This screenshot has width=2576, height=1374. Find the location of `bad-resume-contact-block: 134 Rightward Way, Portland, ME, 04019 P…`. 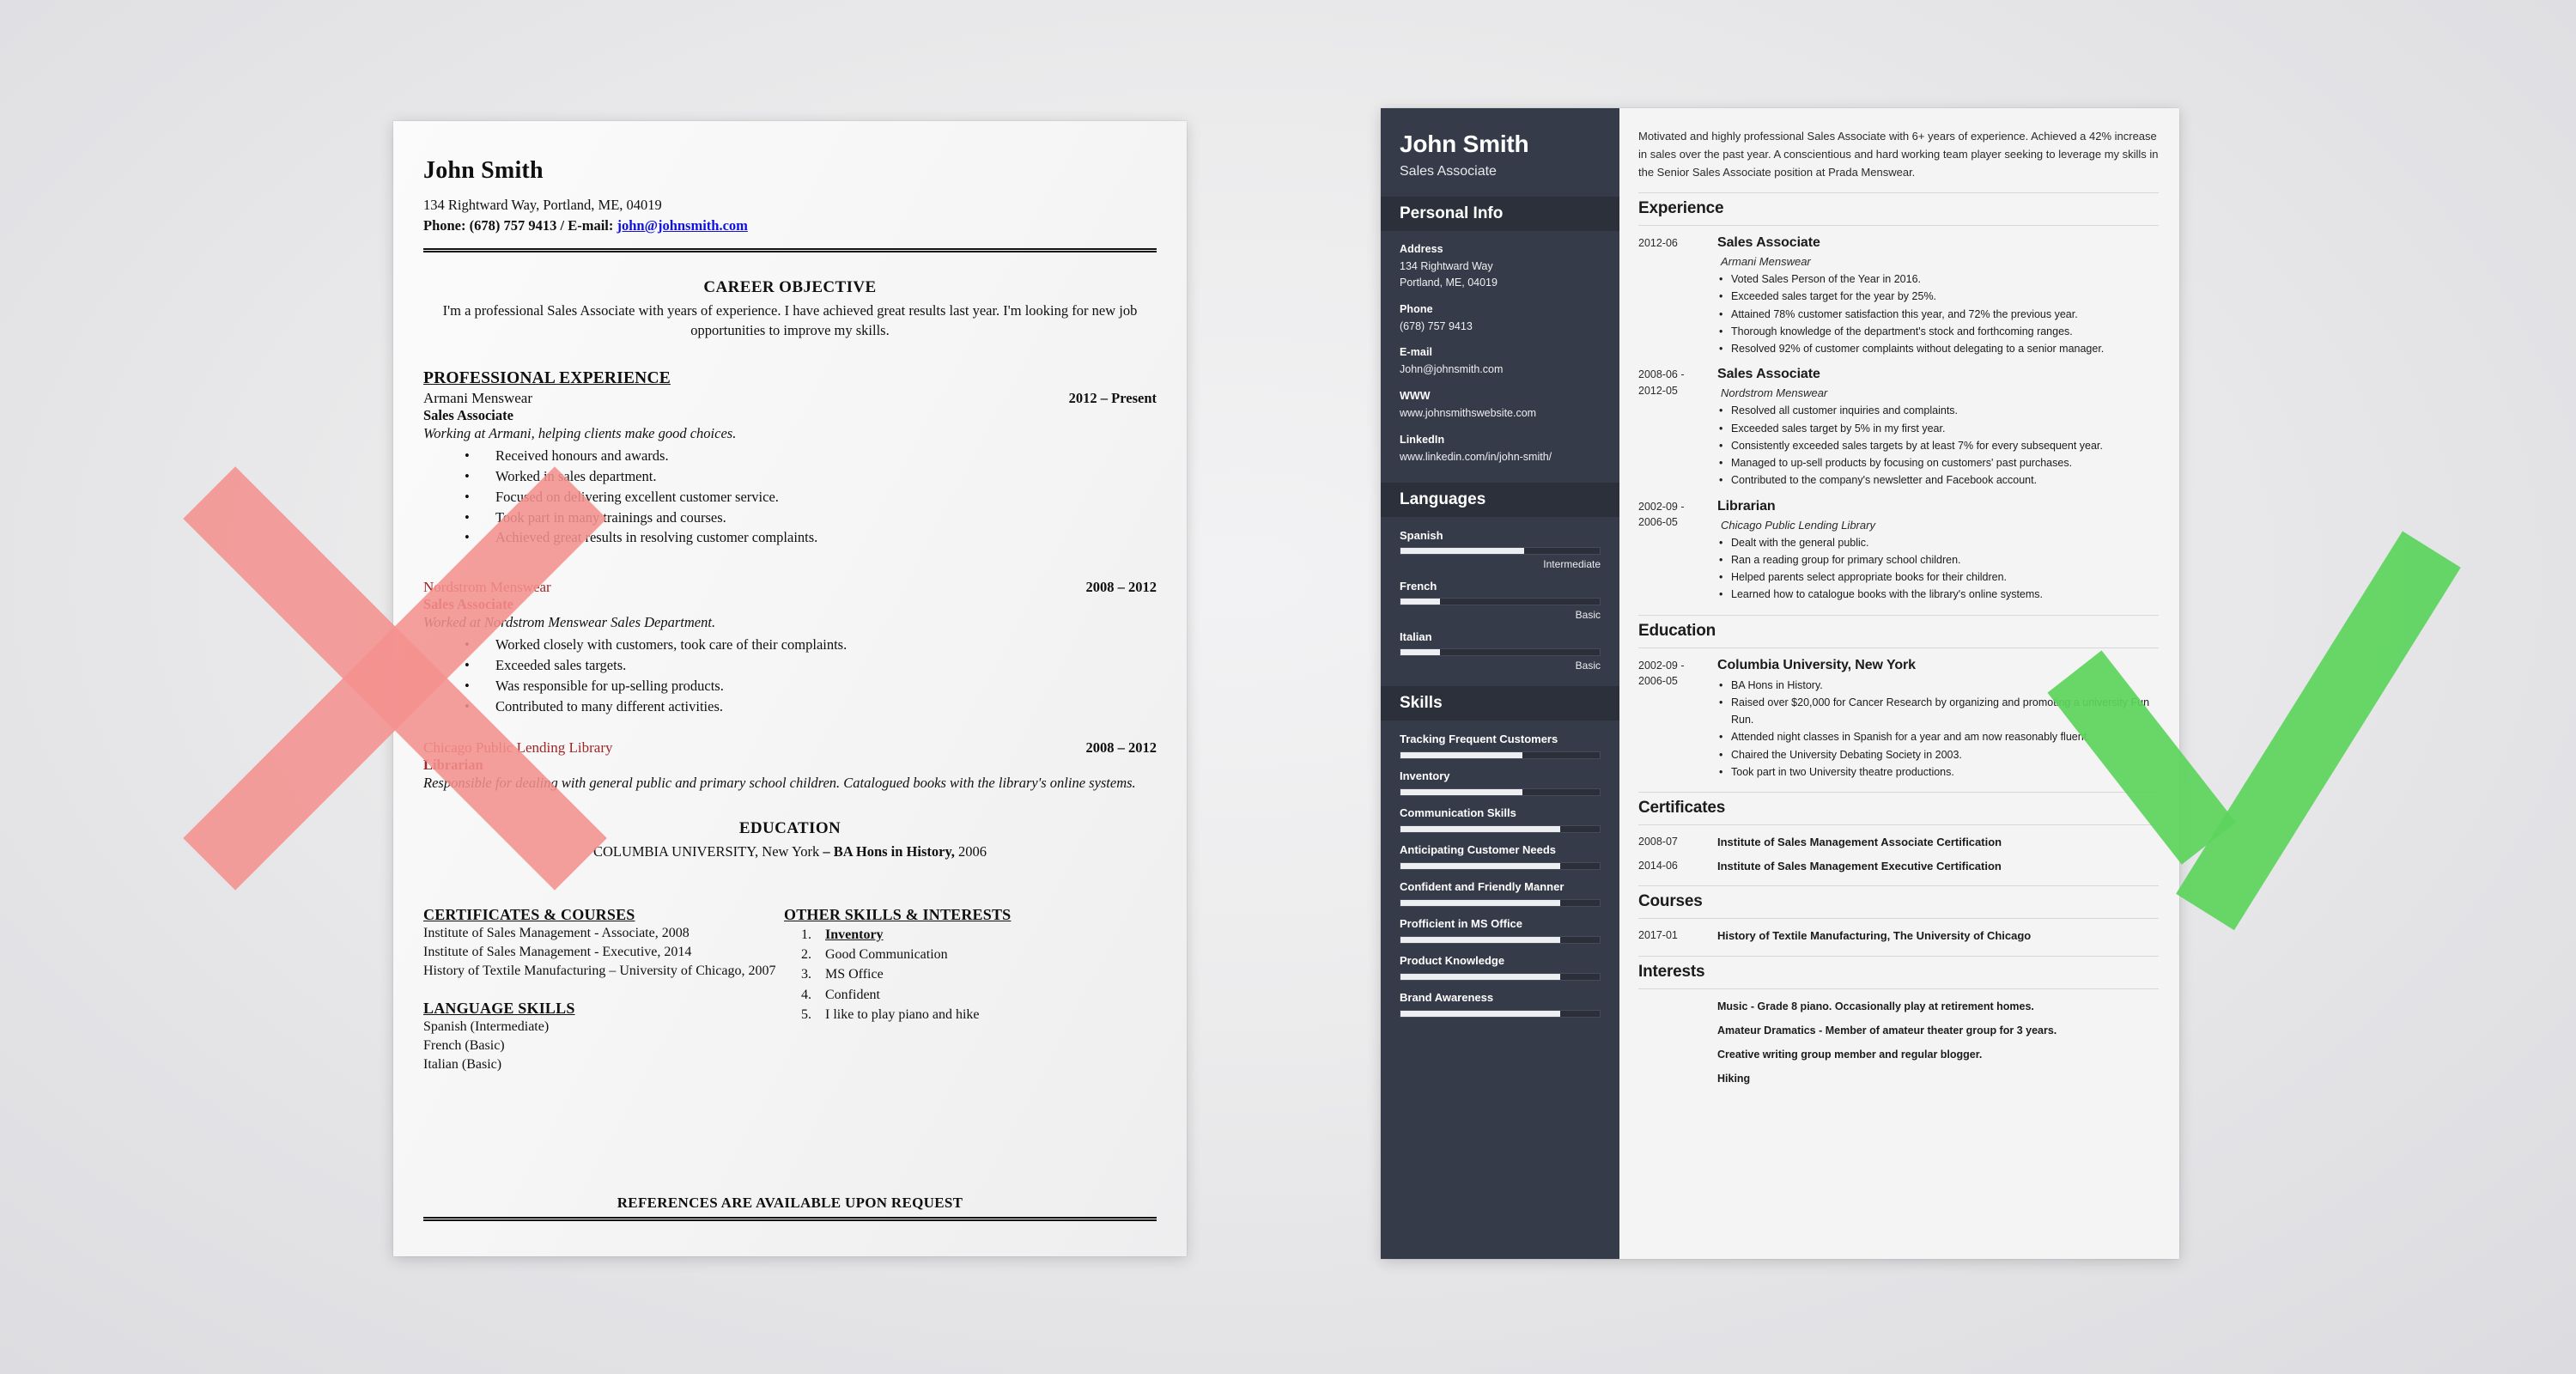

bad-resume-contact-block: 134 Rightward Way, Portland, ME, 04019 P… is located at coordinates (790, 215).